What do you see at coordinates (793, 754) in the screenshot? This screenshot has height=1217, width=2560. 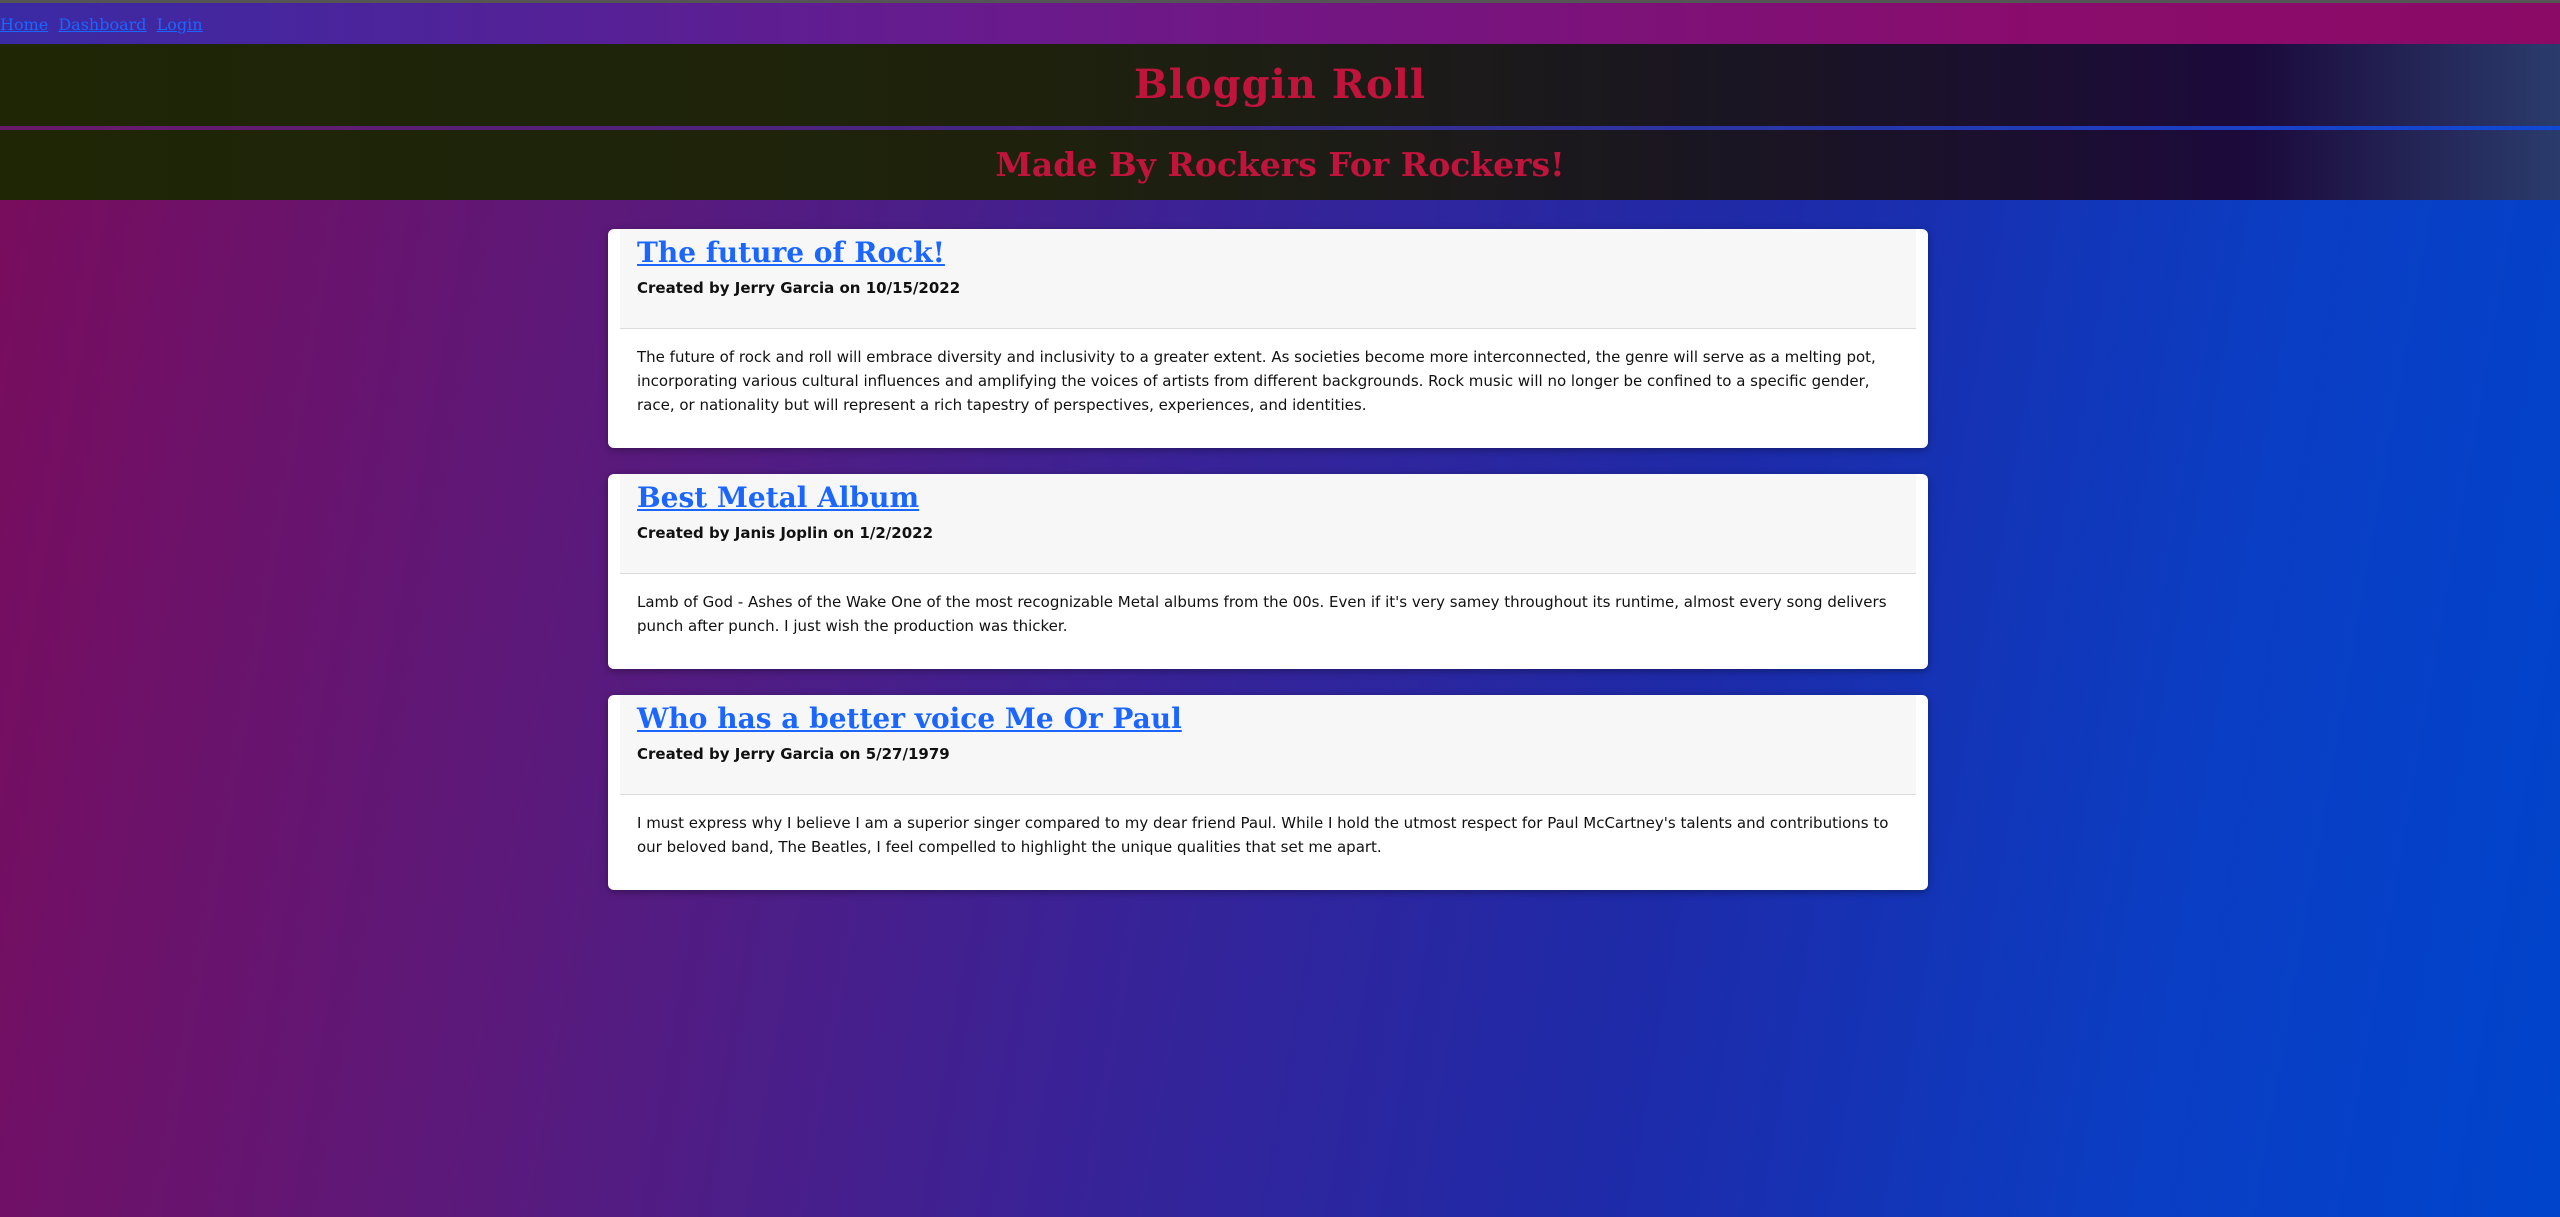 I see `post-meta: Created by Jerry Garcia on 5/27/1979` at bounding box center [793, 754].